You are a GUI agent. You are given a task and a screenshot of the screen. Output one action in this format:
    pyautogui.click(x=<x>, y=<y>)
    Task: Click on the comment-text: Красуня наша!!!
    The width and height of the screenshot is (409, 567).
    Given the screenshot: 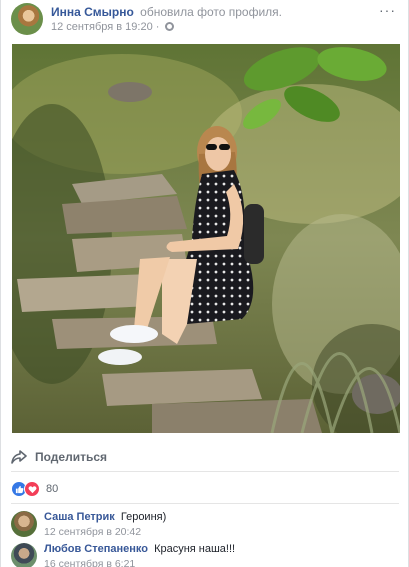 What is the action you would take?
    pyautogui.click(x=195, y=549)
    